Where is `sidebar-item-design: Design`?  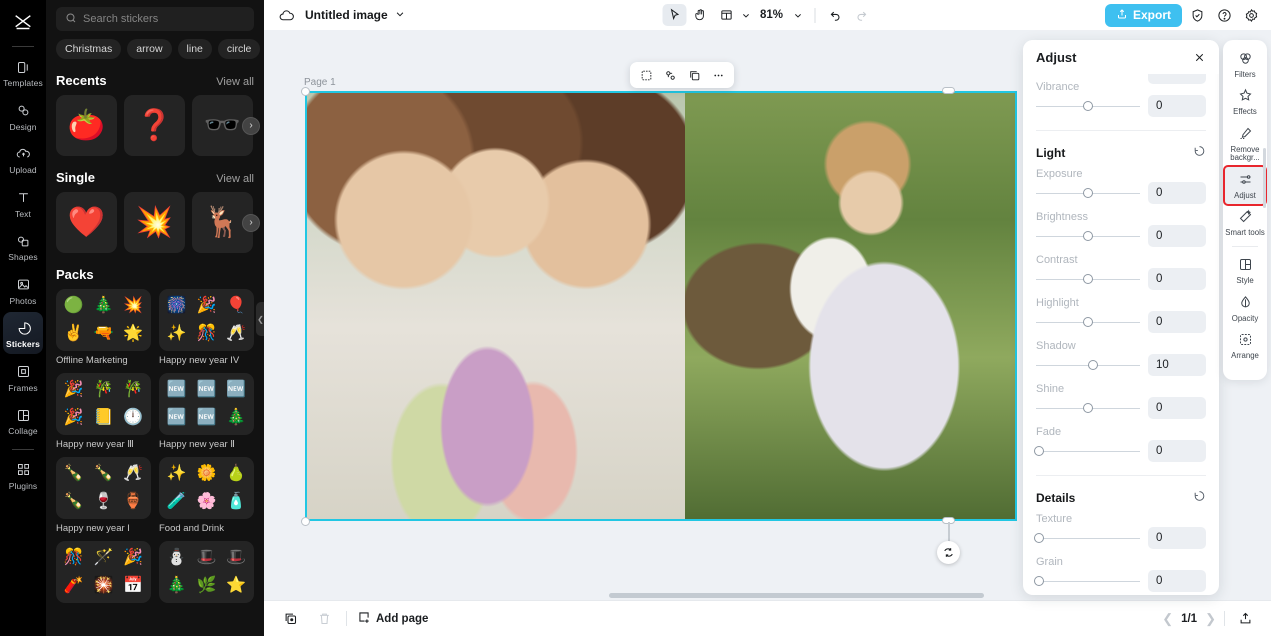
sidebar-item-design: Design is located at coordinates (23, 116).